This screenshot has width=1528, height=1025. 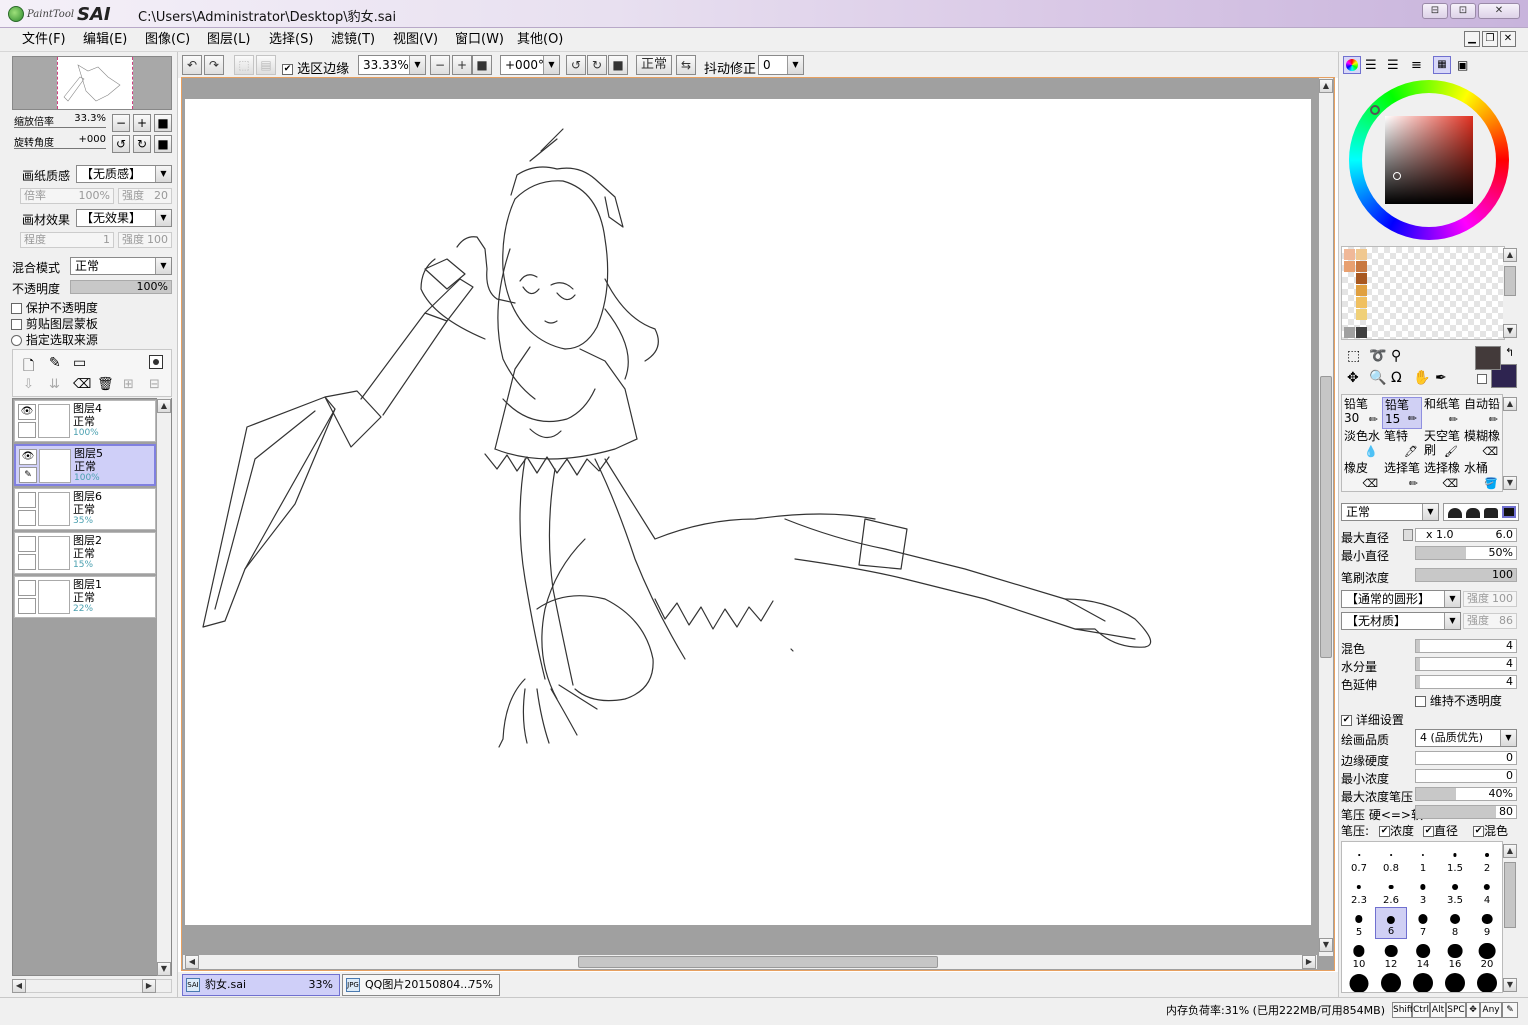 What do you see at coordinates (576, 65) in the screenshot?
I see `toolbar-rotate-left-button: ↺` at bounding box center [576, 65].